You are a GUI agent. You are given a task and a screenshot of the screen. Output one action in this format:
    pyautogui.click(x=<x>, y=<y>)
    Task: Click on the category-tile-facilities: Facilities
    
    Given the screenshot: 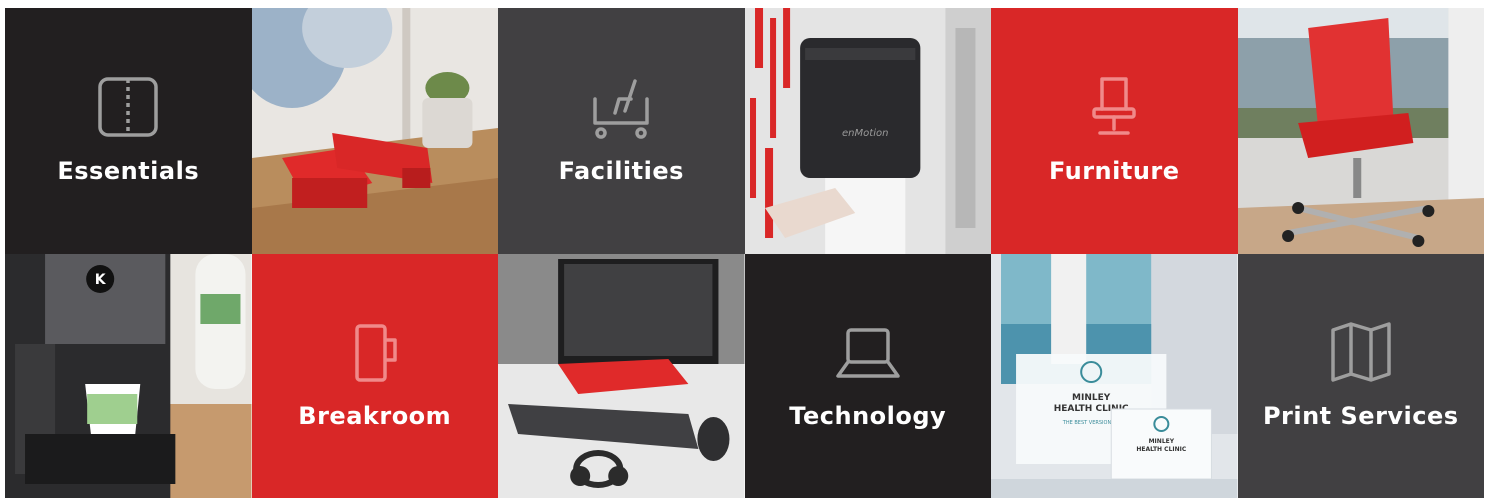 What is the action you would take?
    pyautogui.click(x=621, y=131)
    